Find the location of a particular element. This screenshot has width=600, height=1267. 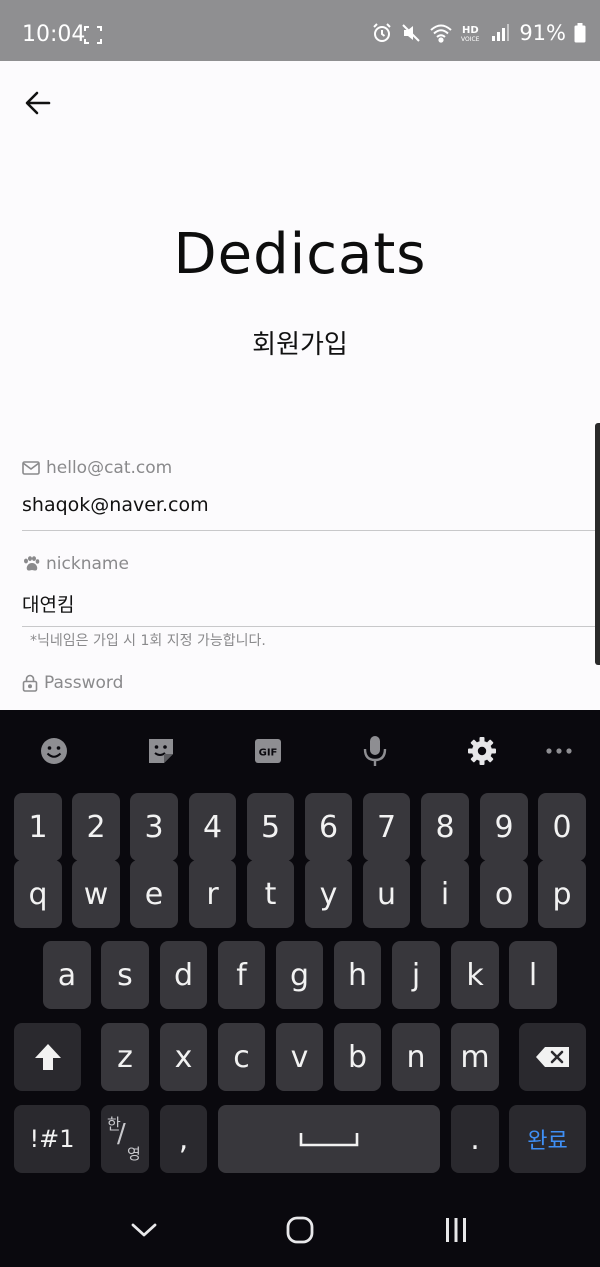

key-c: c is located at coordinates (241, 1057).